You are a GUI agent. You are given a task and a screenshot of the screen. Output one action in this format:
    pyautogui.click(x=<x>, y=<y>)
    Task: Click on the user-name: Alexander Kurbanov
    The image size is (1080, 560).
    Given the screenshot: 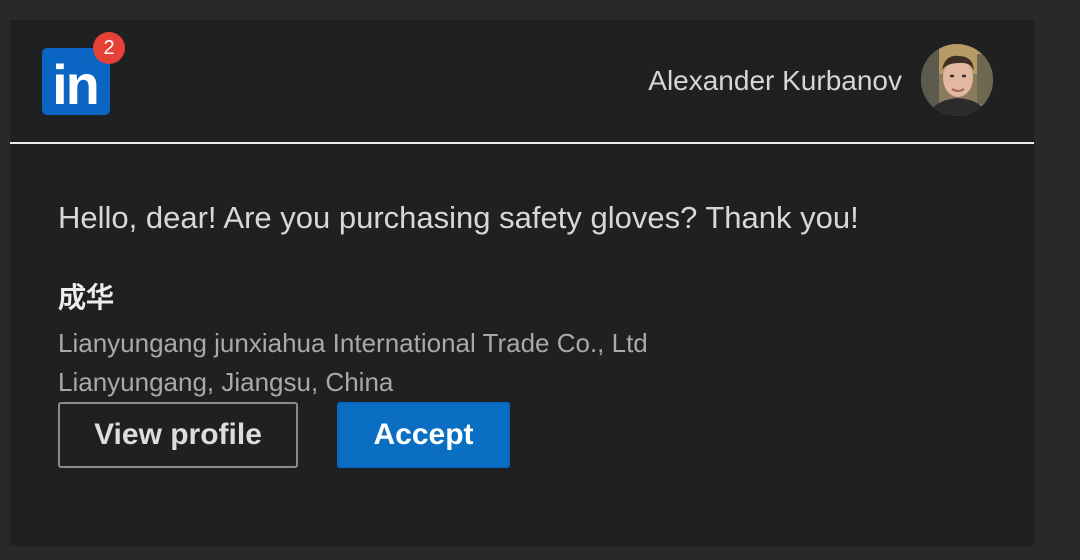 What is the action you would take?
    pyautogui.click(x=775, y=81)
    